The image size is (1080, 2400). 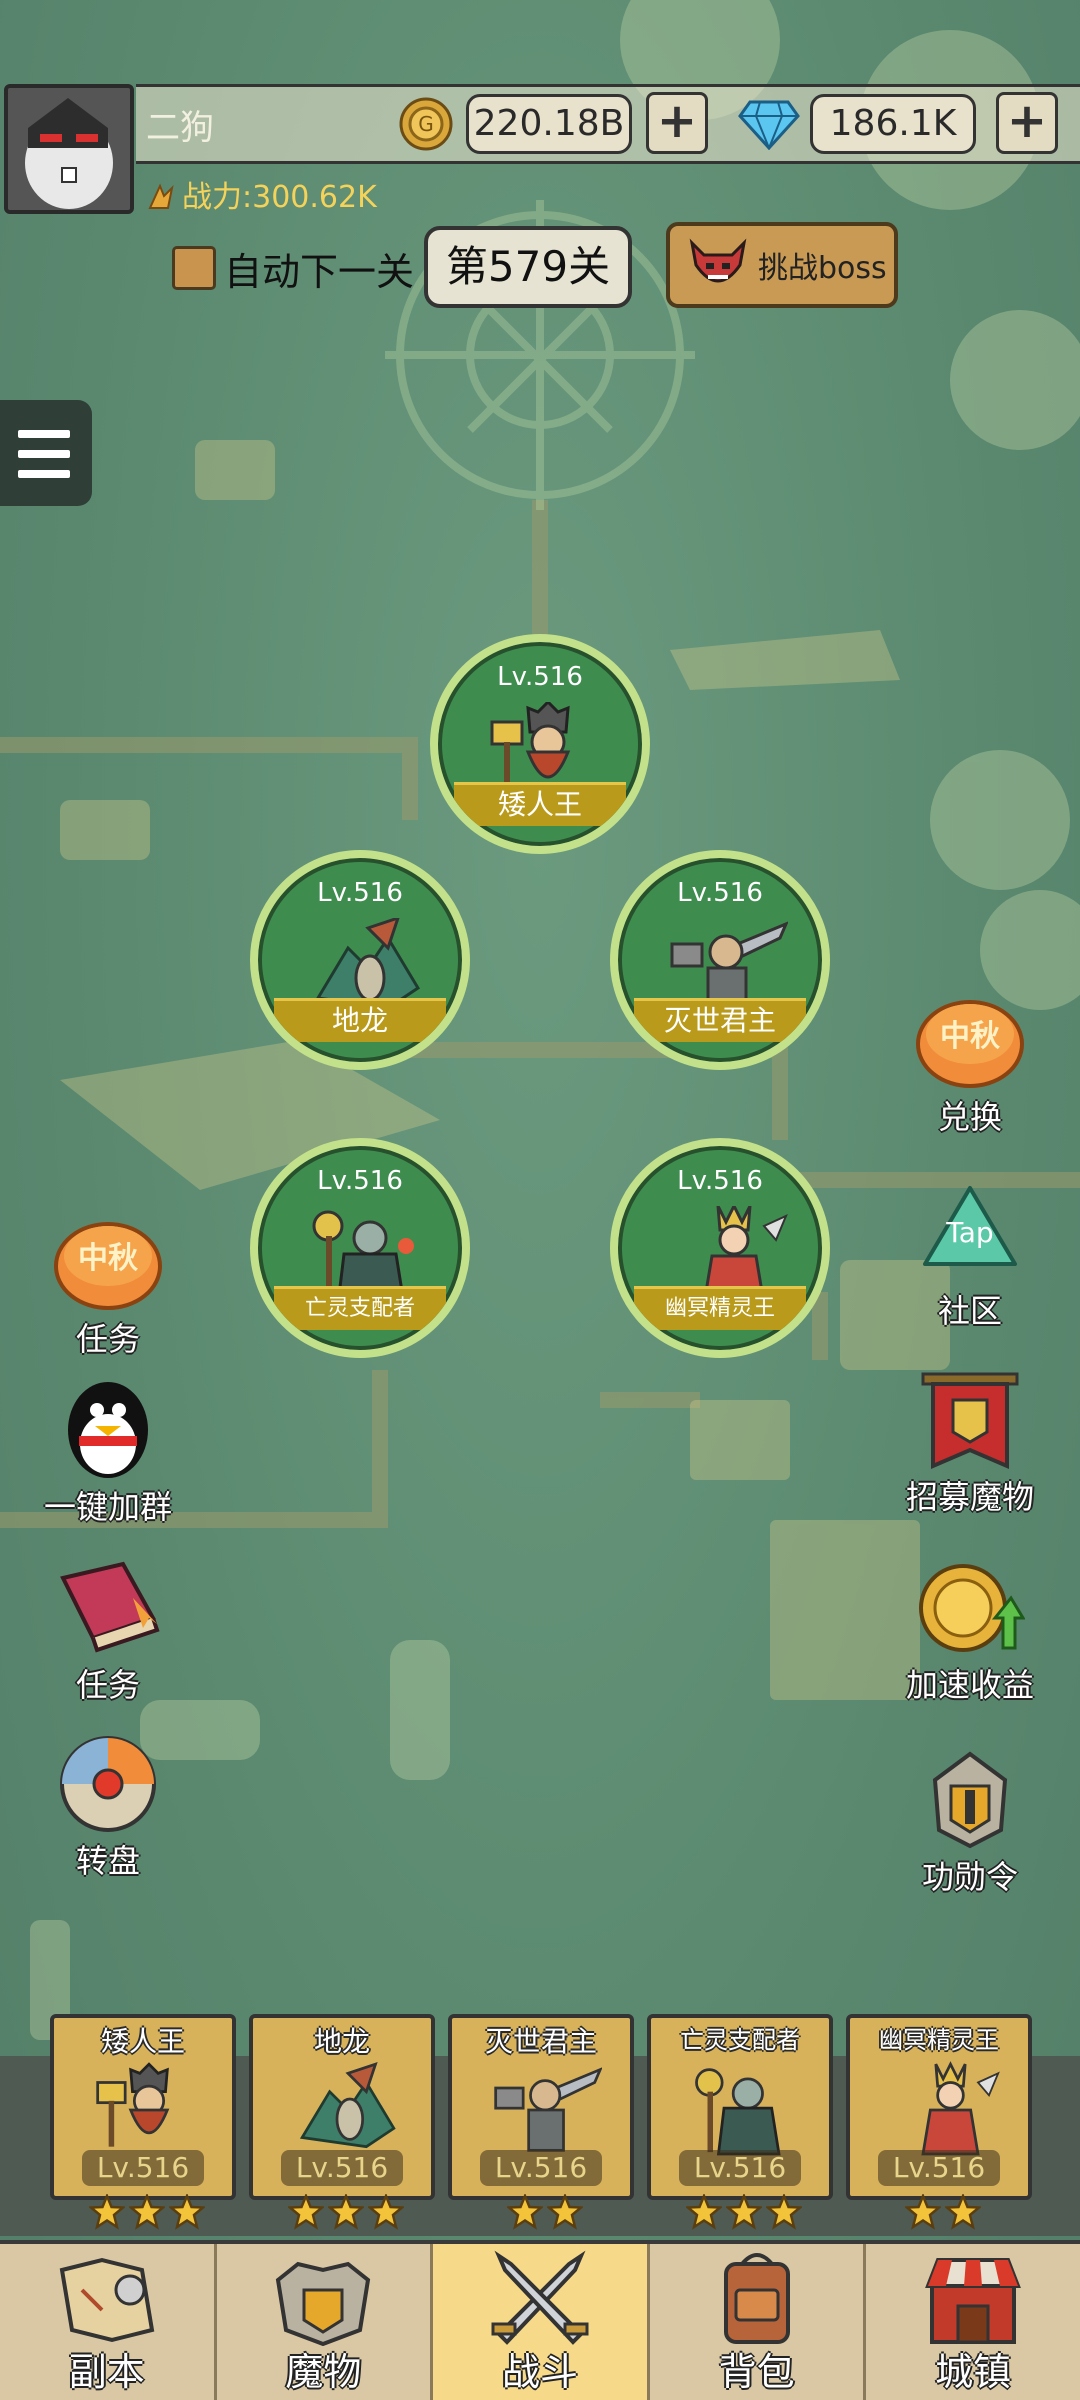 I want to click on team-card-name: 幽冥精灵王, so click(x=939, y=2040).